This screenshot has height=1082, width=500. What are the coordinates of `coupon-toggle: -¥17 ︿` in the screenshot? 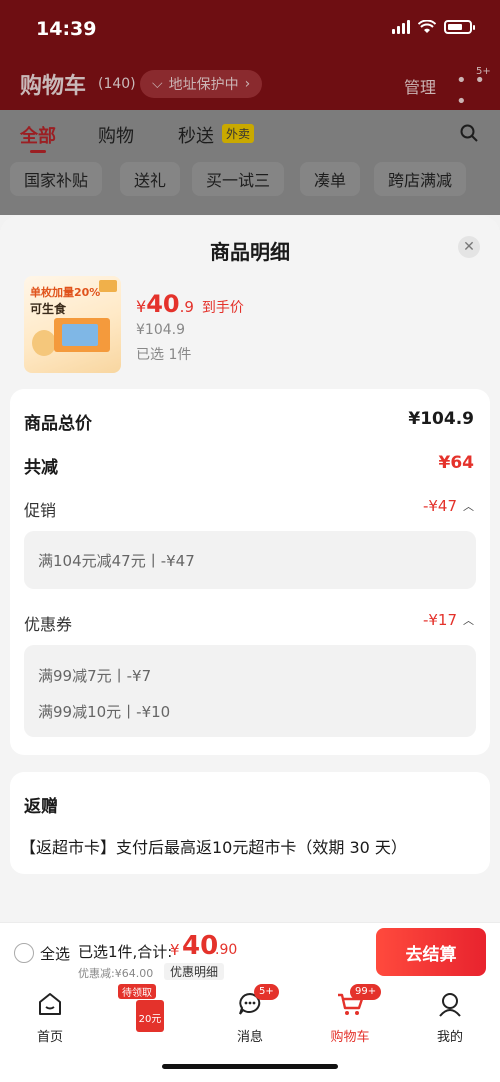 It's located at (448, 620).